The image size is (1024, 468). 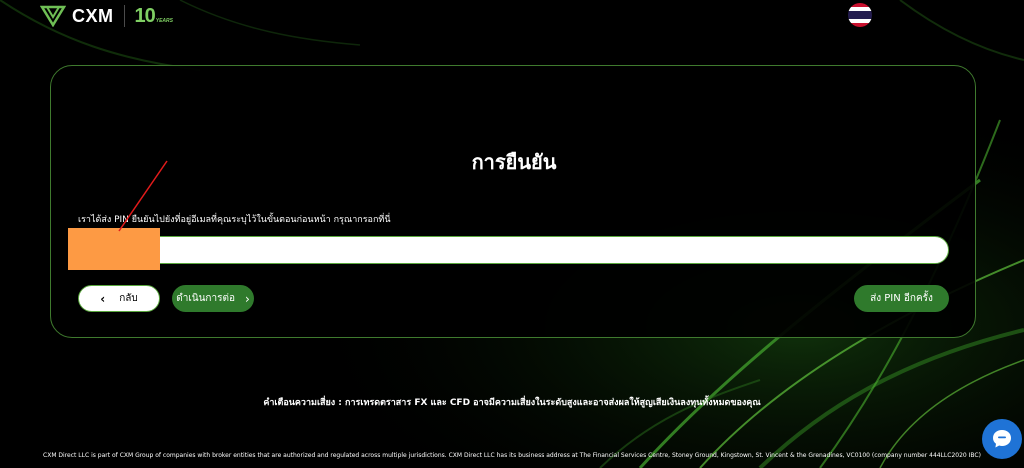 What do you see at coordinates (114, 249) in the screenshot?
I see `redaction-box` at bounding box center [114, 249].